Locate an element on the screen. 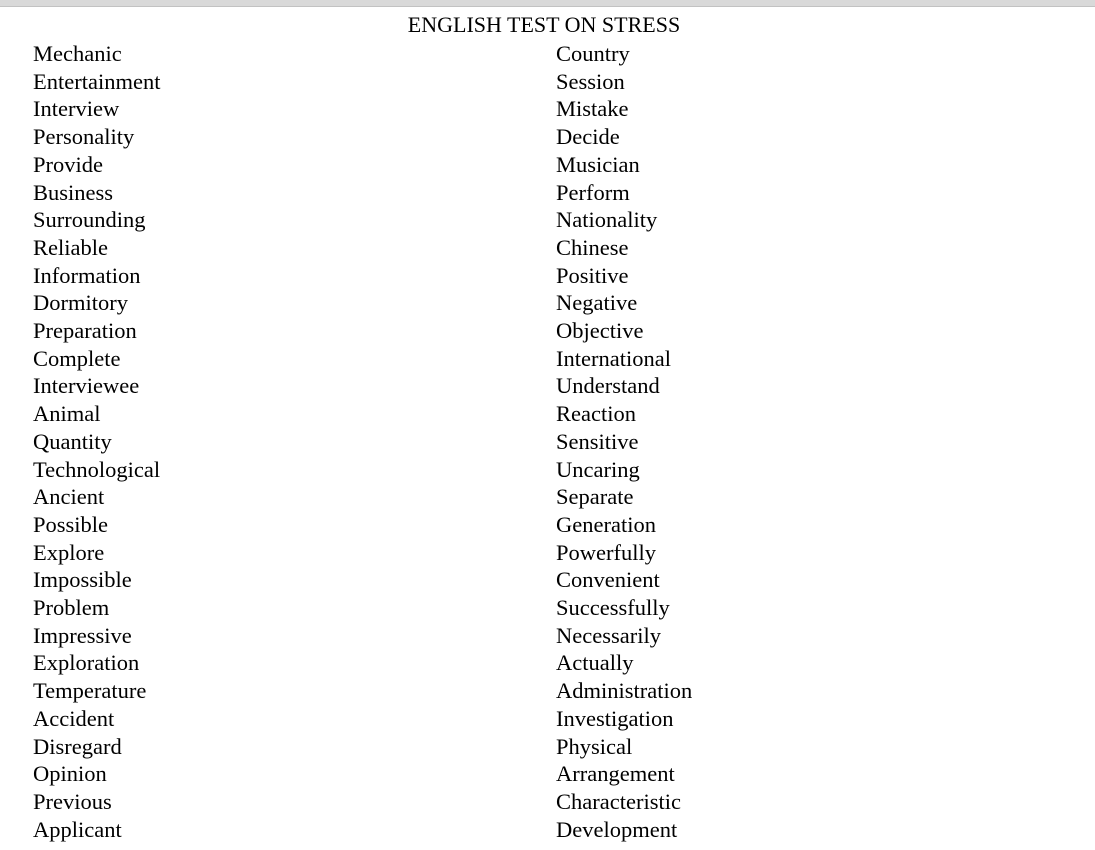 This screenshot has width=1095, height=850. word-item: International is located at coordinates (613, 358).